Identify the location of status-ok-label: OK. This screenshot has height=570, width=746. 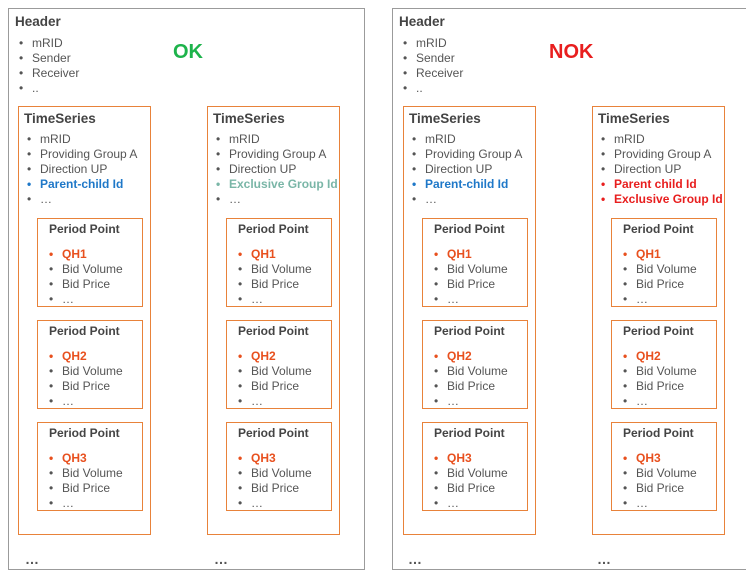
(188, 52).